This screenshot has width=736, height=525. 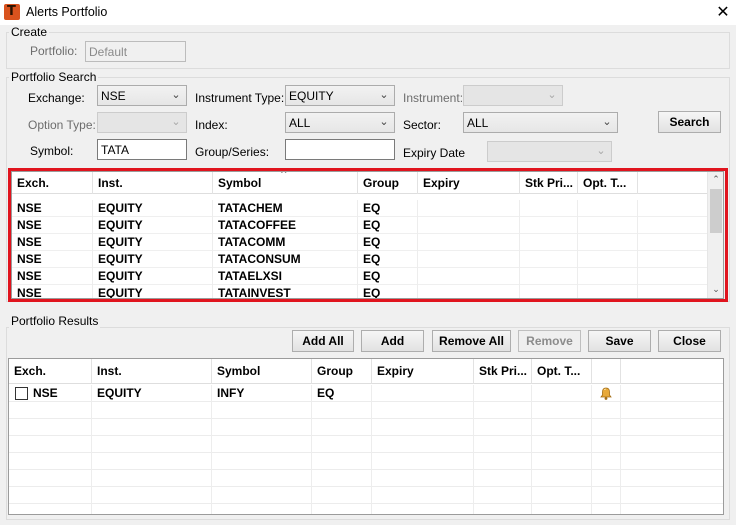 I want to click on group-series-input, so click(x=340, y=149).